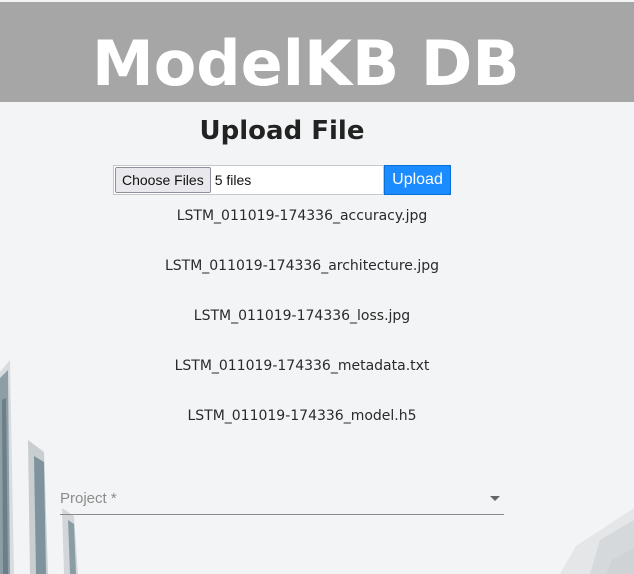 The image size is (634, 574). What do you see at coordinates (306, 63) in the screenshot?
I see `app-title: ModelKB DB` at bounding box center [306, 63].